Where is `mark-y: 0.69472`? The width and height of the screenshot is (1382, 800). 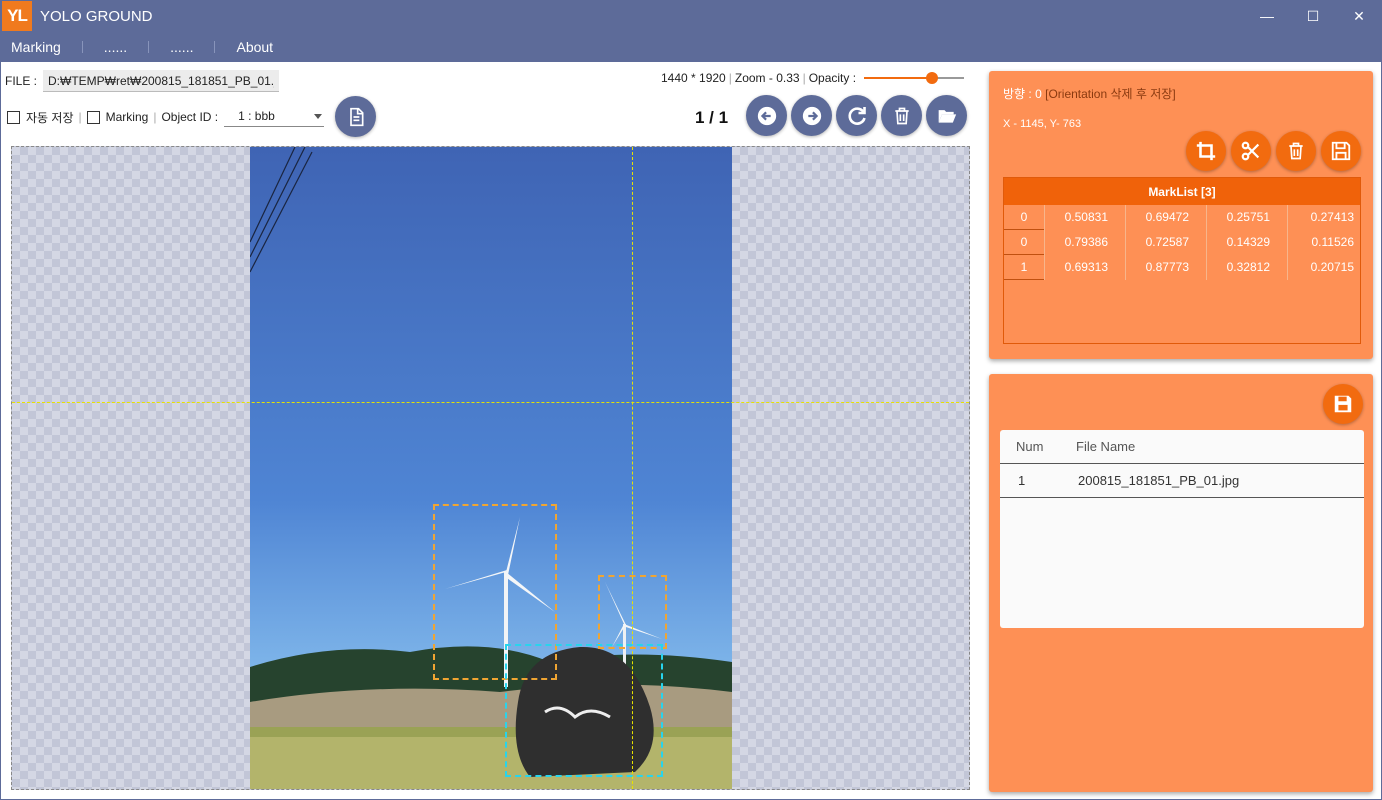
mark-y: 0.69472 is located at coordinates (1167, 217).